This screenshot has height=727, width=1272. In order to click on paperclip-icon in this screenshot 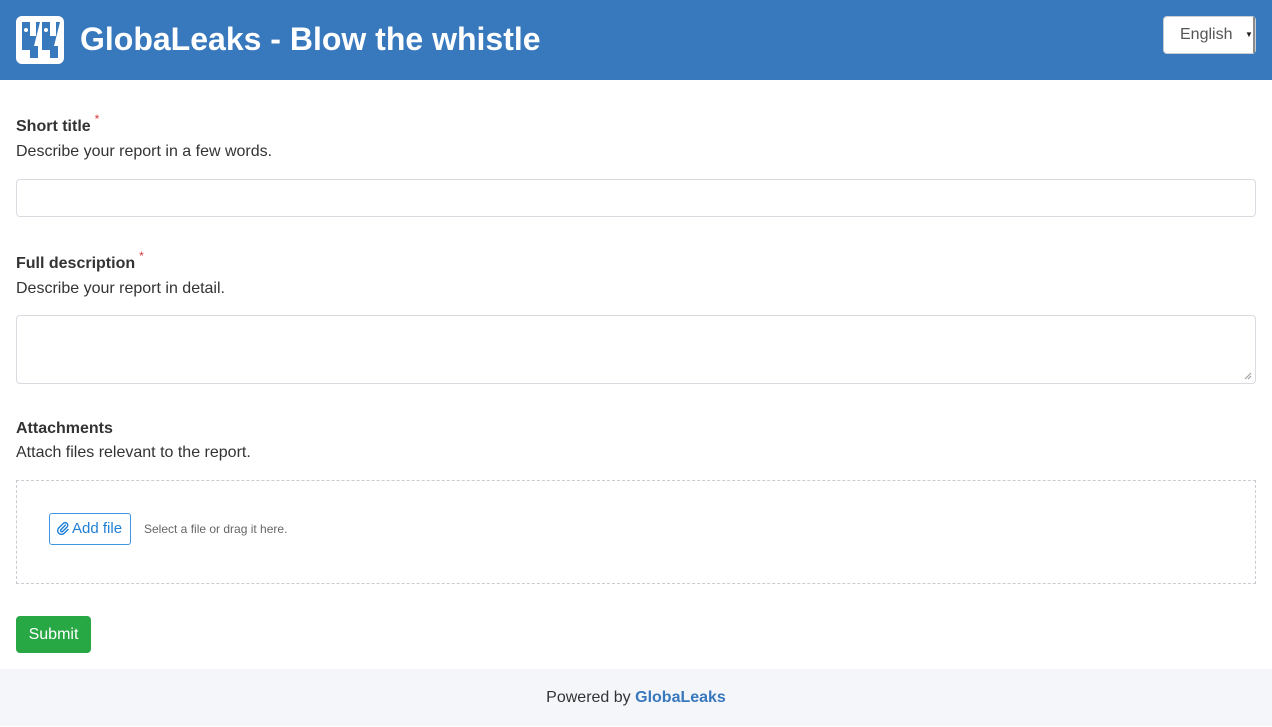, I will do `click(63, 528)`.